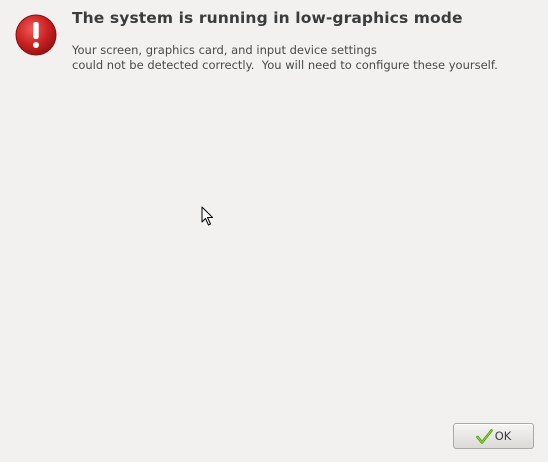  Describe the element at coordinates (36, 35) in the screenshot. I see `error-icon` at that location.